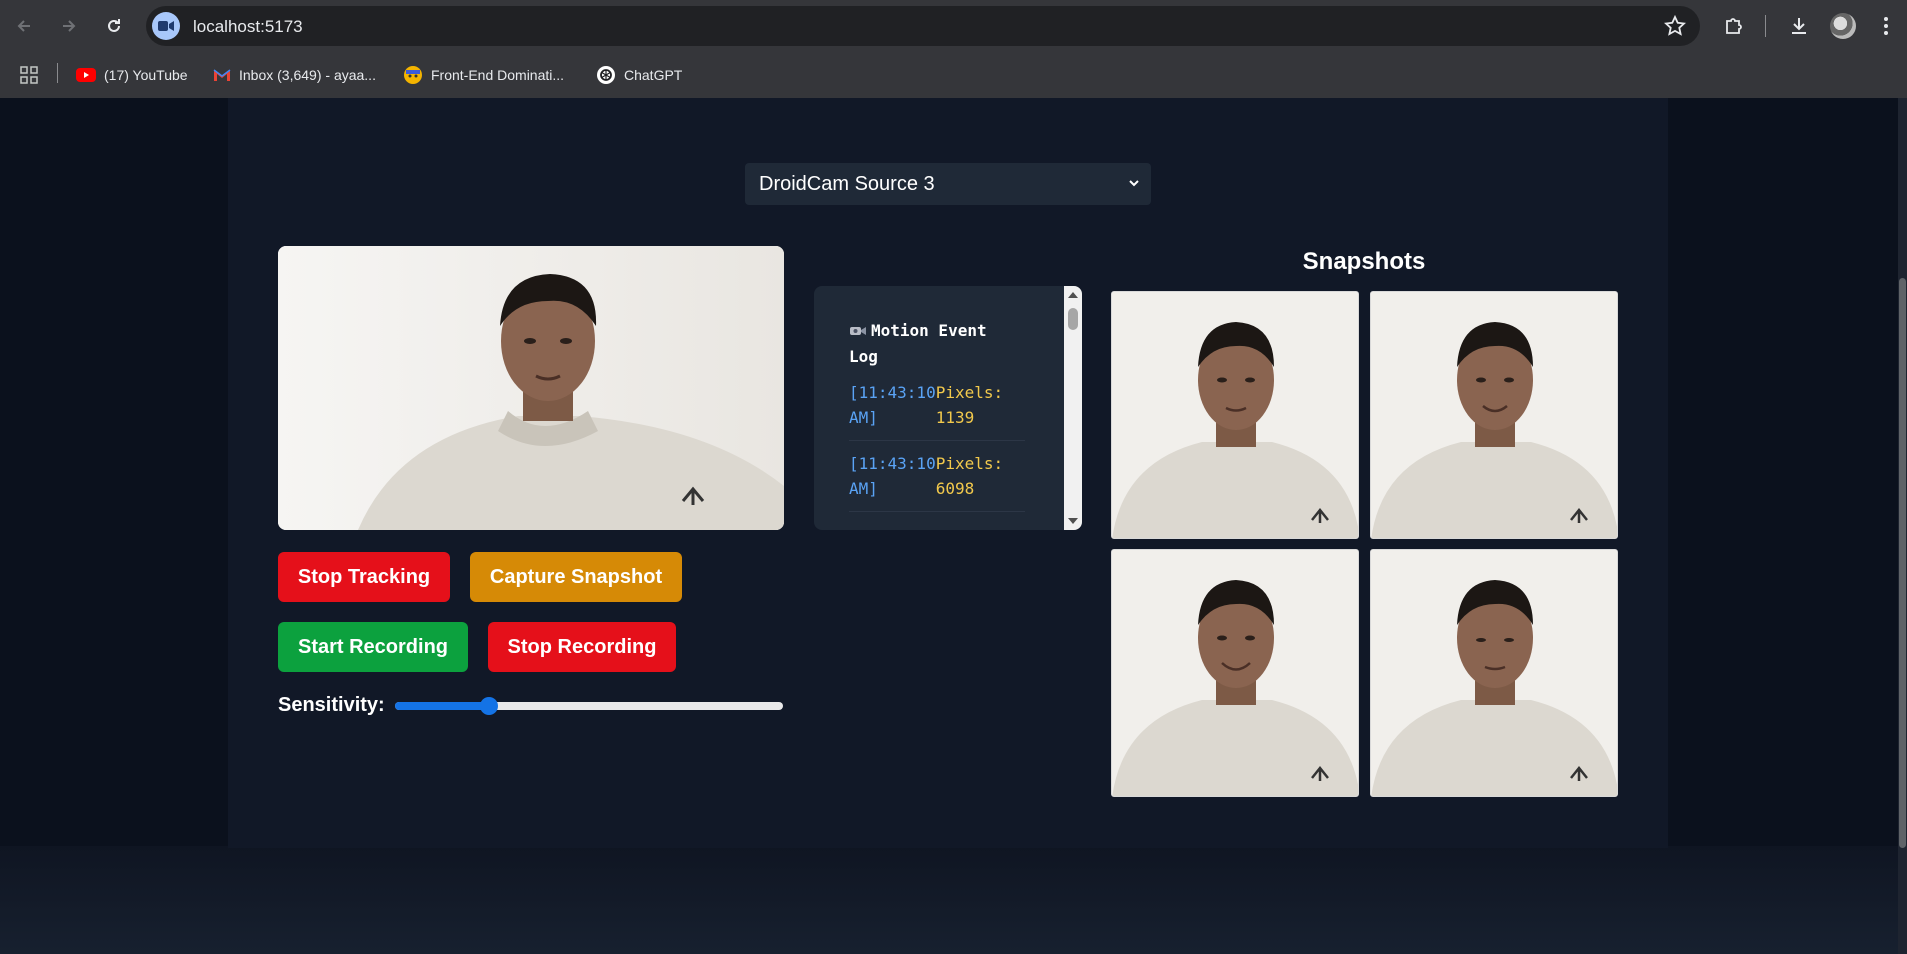 The height and width of the screenshot is (954, 1907). What do you see at coordinates (1843, 26) in the screenshot?
I see `profile-avatar` at bounding box center [1843, 26].